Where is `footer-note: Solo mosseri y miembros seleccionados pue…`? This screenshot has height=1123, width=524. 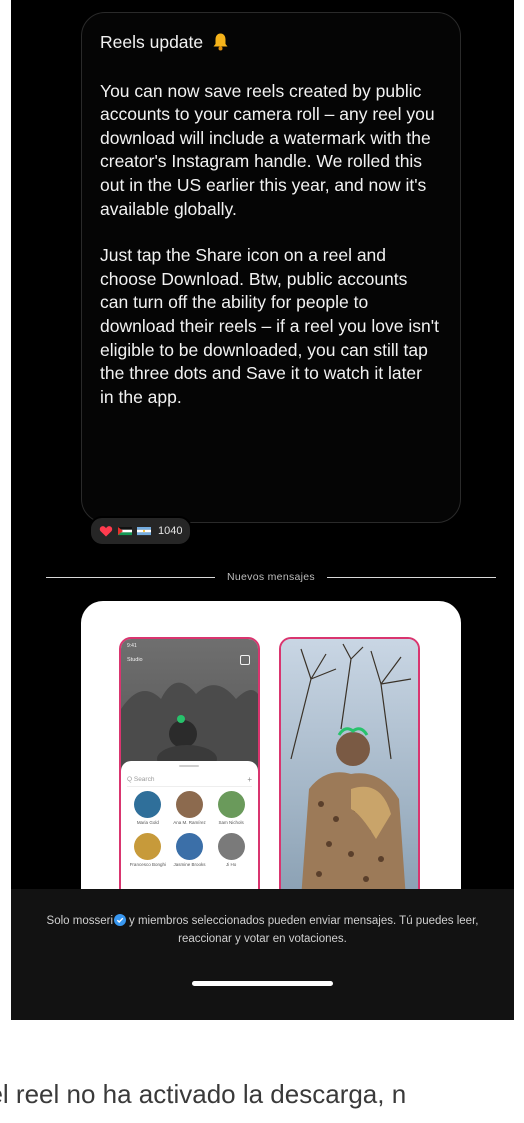 footer-note: Solo mosseri y miembros seleccionados pue… is located at coordinates (262, 930).